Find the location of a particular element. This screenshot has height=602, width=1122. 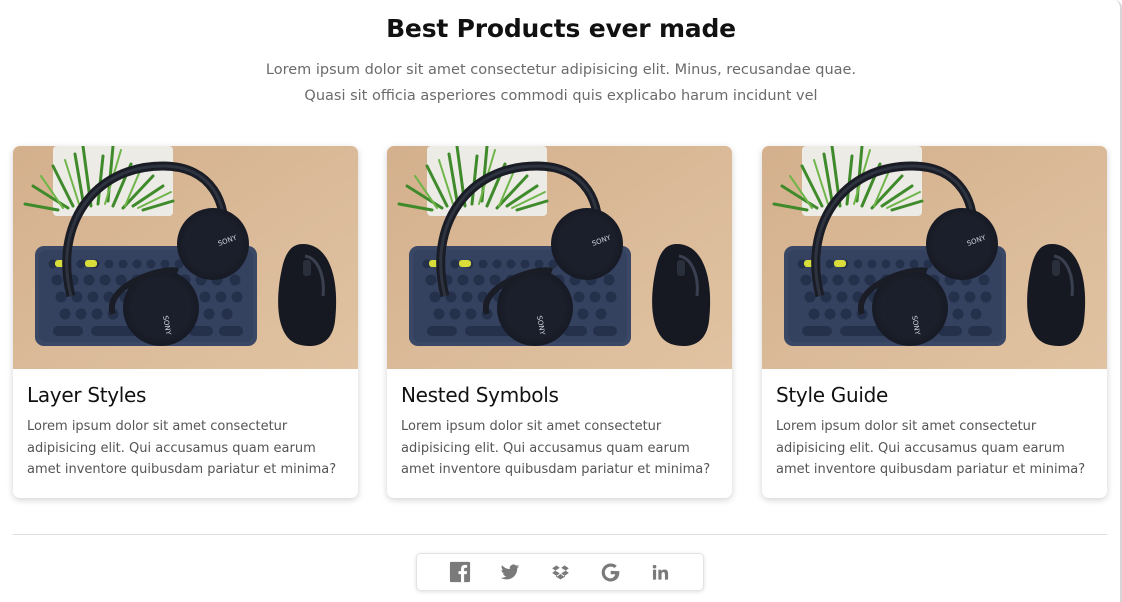

card-title: Style Guide is located at coordinates (934, 395).